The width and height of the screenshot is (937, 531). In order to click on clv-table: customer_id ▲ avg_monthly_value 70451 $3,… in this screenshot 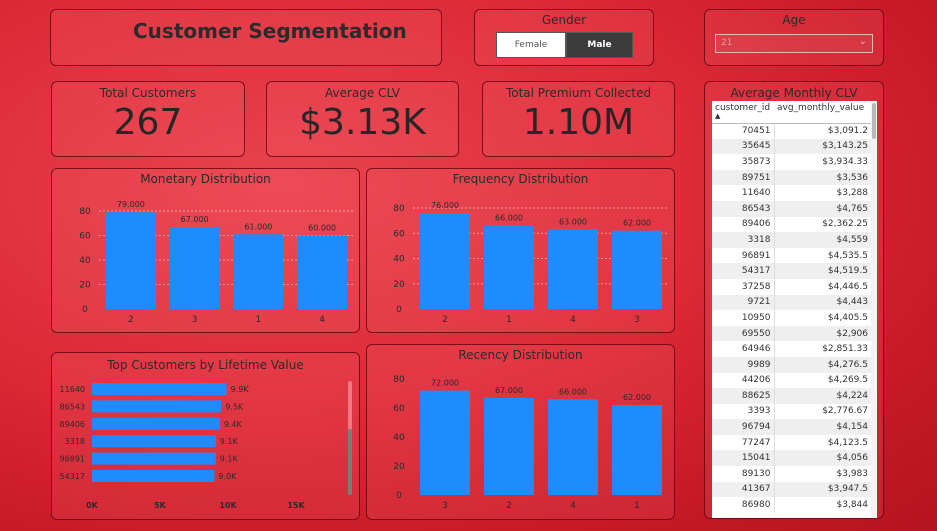, I will do `click(794, 309)`.